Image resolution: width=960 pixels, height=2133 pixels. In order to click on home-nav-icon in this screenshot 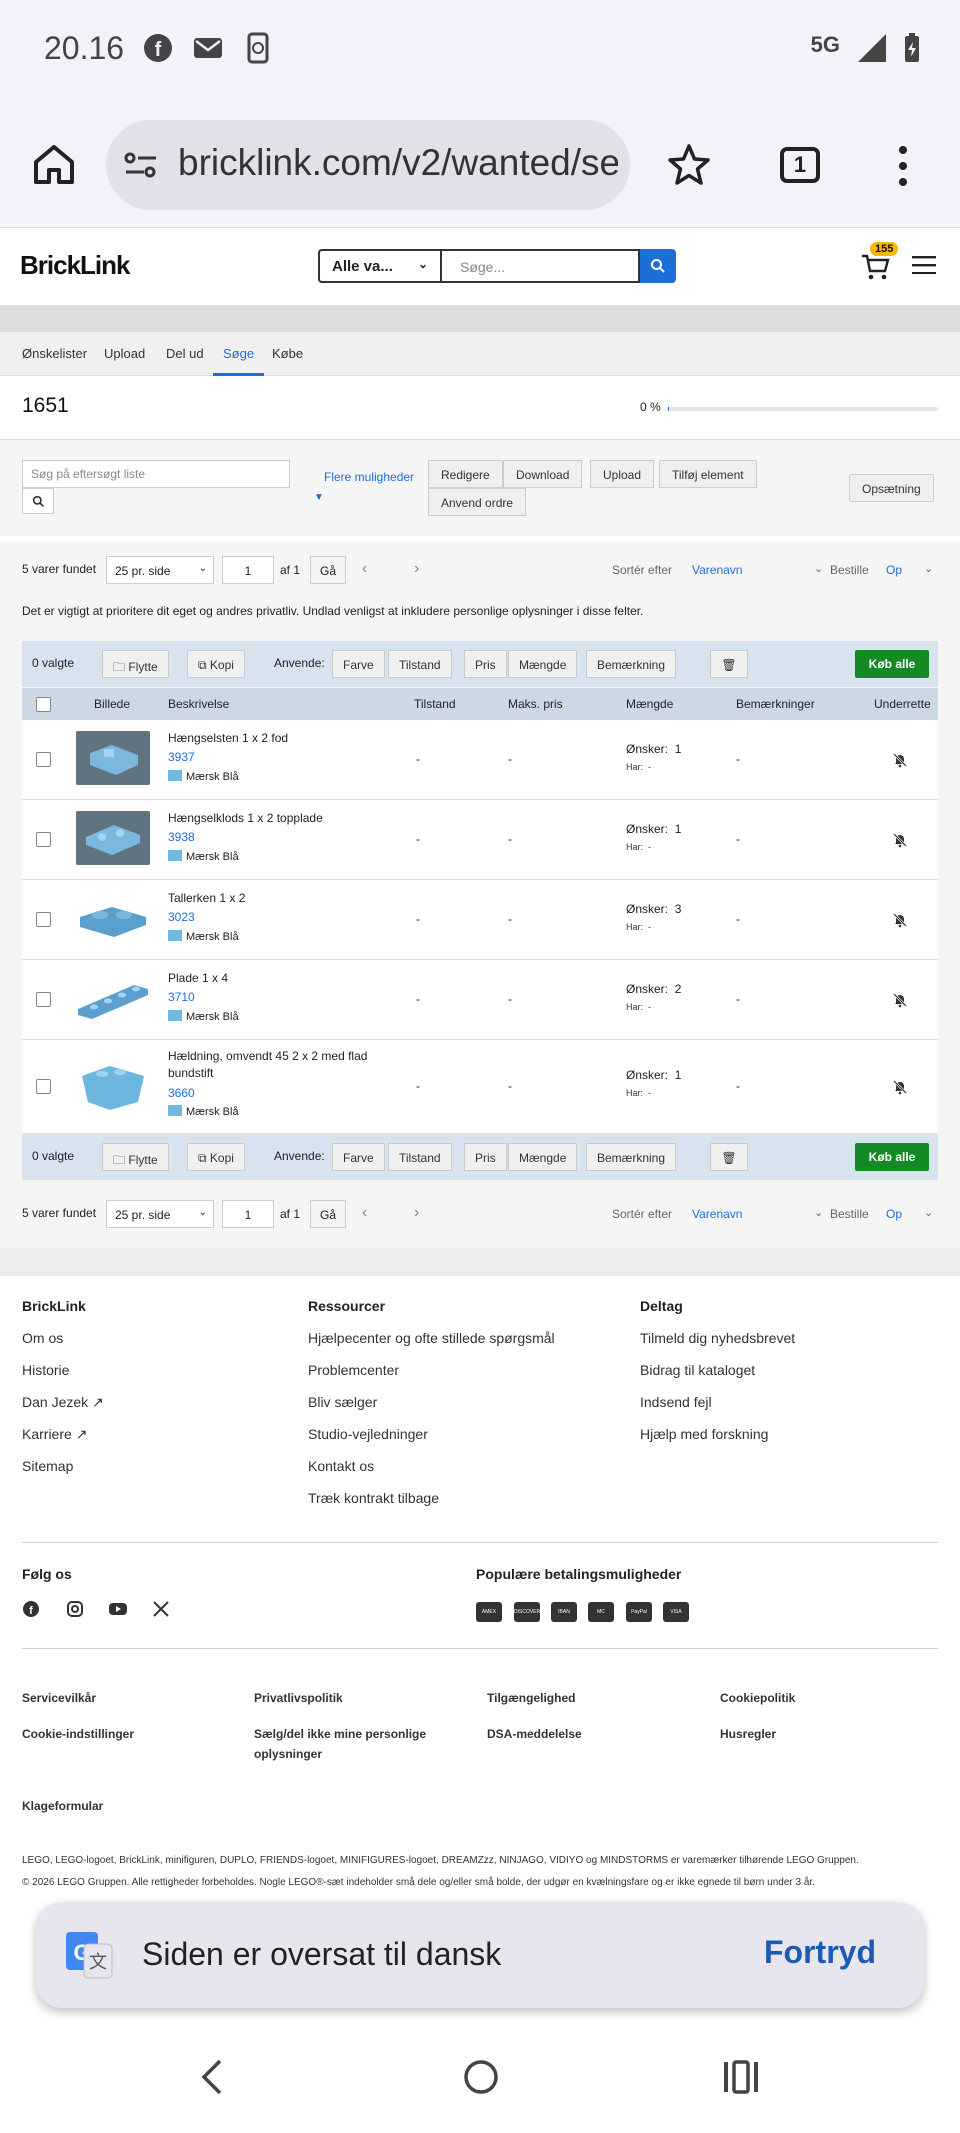, I will do `click(481, 2077)`.